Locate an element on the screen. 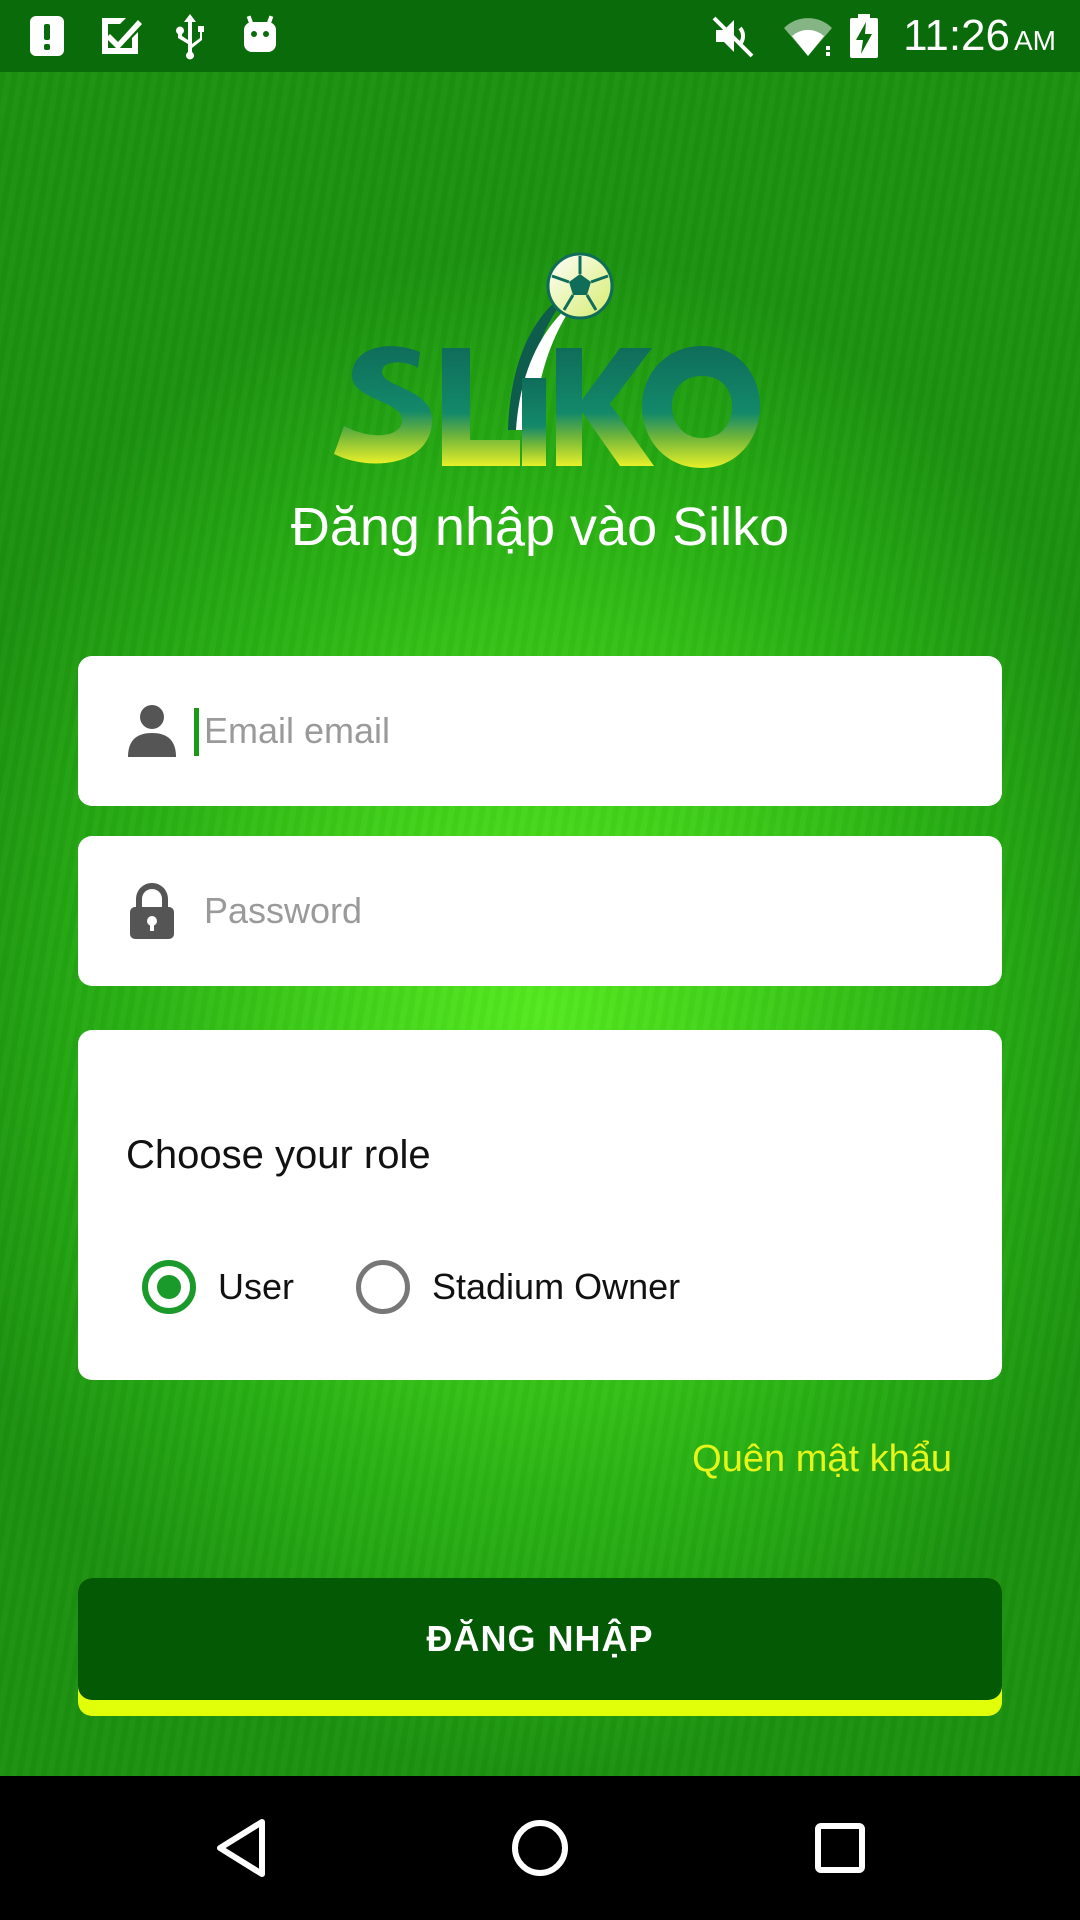  login-button-label: ĐĂNG NHẬP is located at coordinates (540, 1638).